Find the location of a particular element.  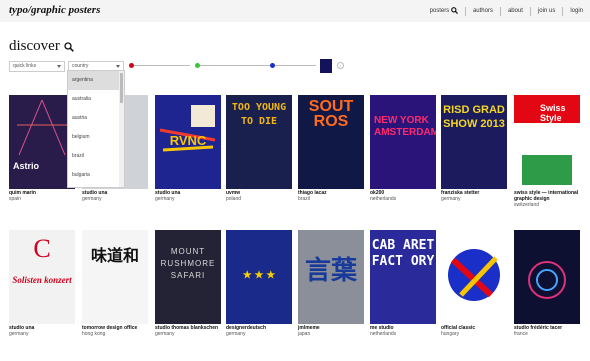

poster-image: CAB ARET FACT ORY is located at coordinates (403, 277).